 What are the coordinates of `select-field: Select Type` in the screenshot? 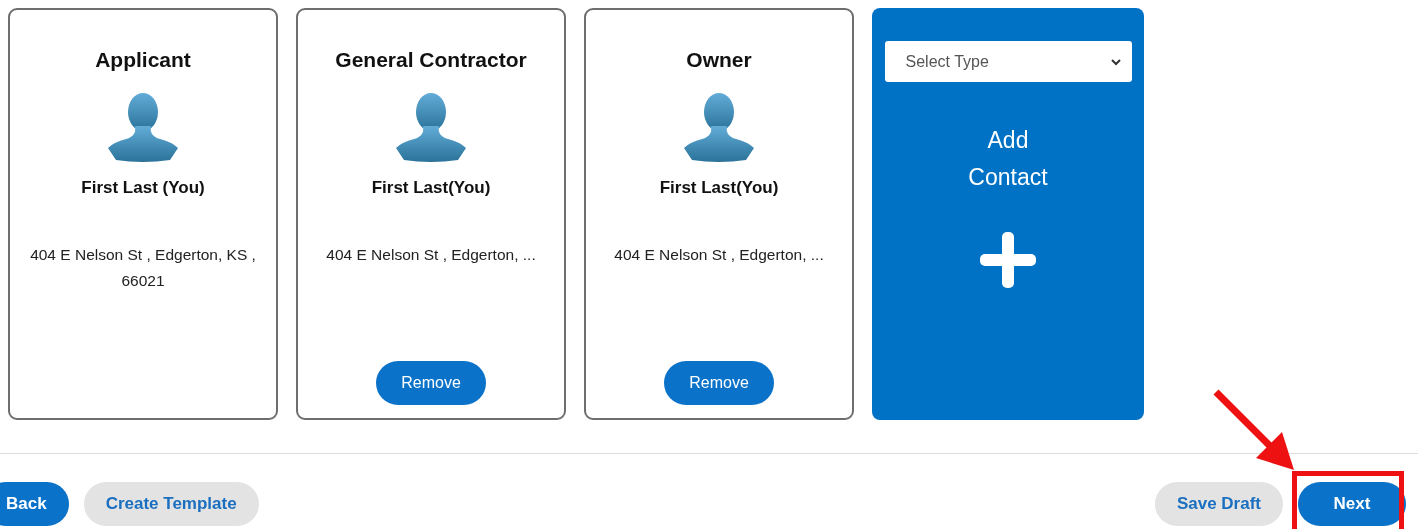 It's located at (1008, 61).